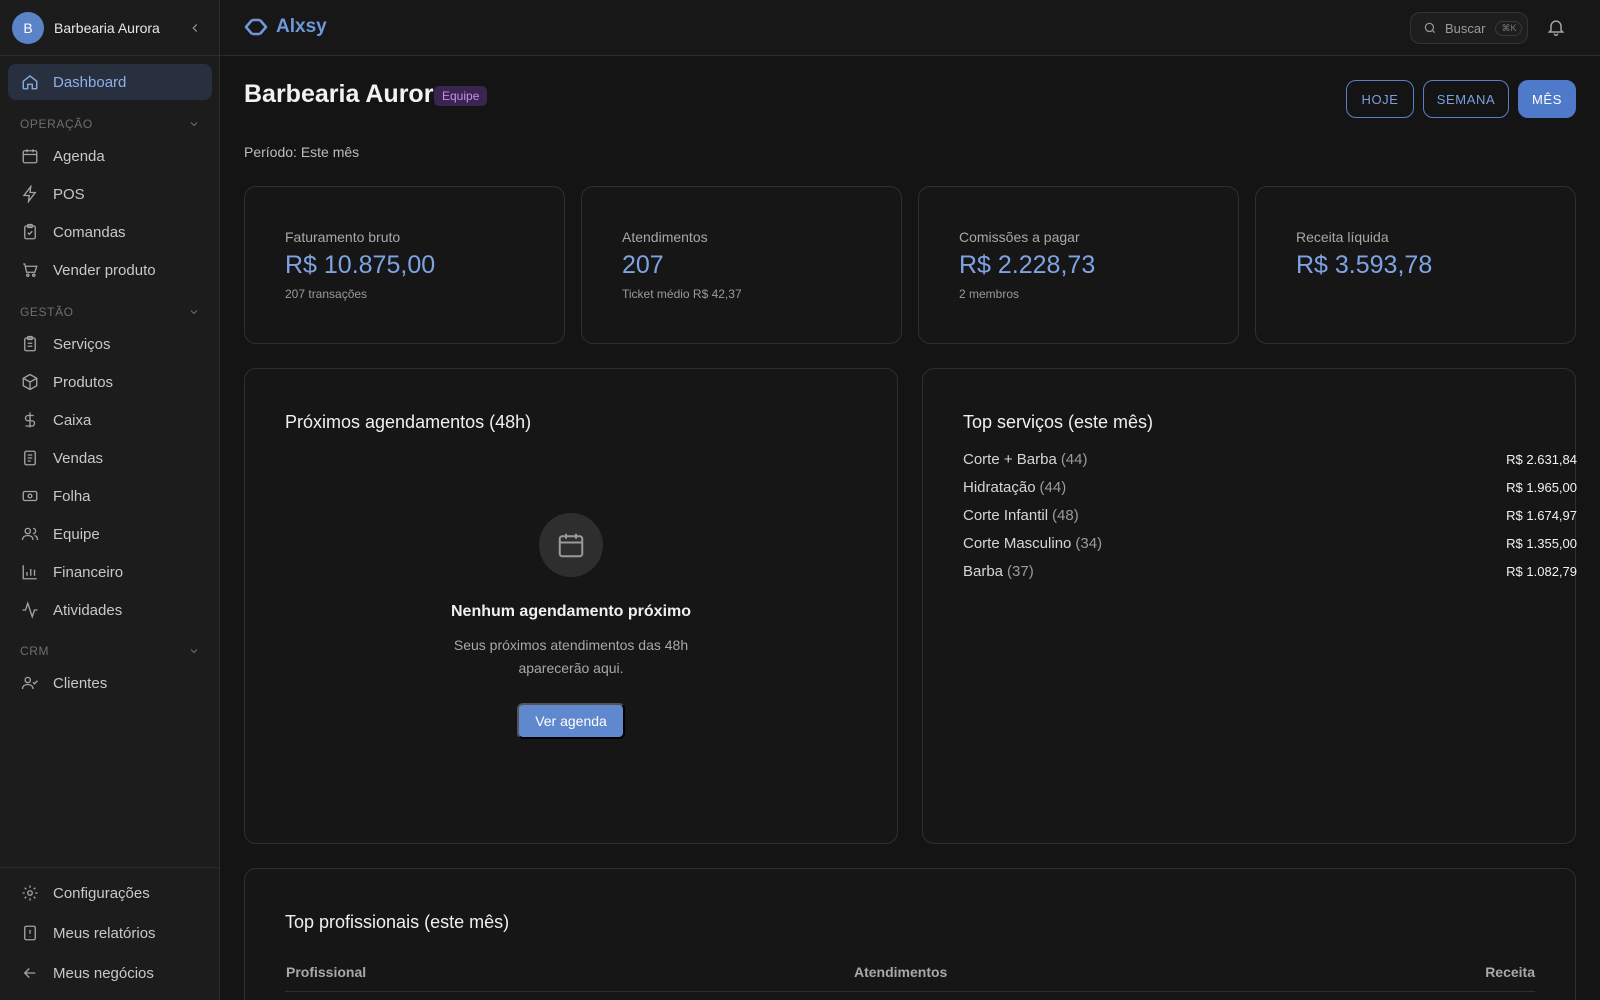 Image resolution: width=1600 pixels, height=1000 pixels. What do you see at coordinates (30, 458) in the screenshot?
I see `receipt-icon` at bounding box center [30, 458].